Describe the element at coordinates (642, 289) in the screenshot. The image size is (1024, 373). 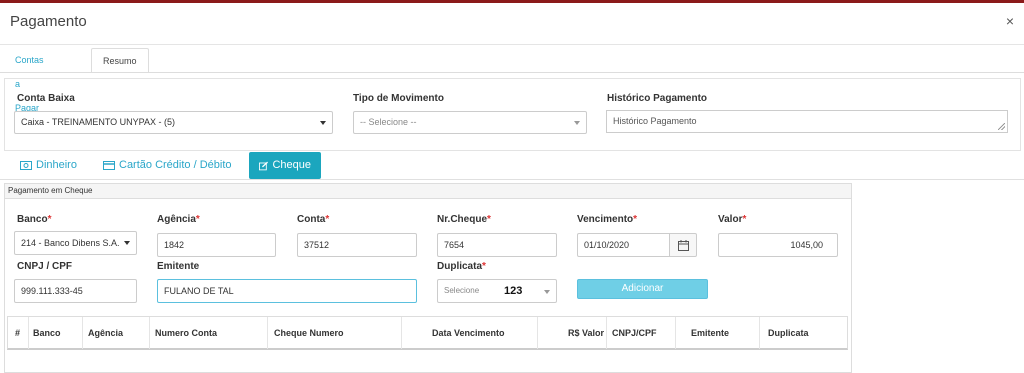
I see `add-button: Adicionar` at that location.